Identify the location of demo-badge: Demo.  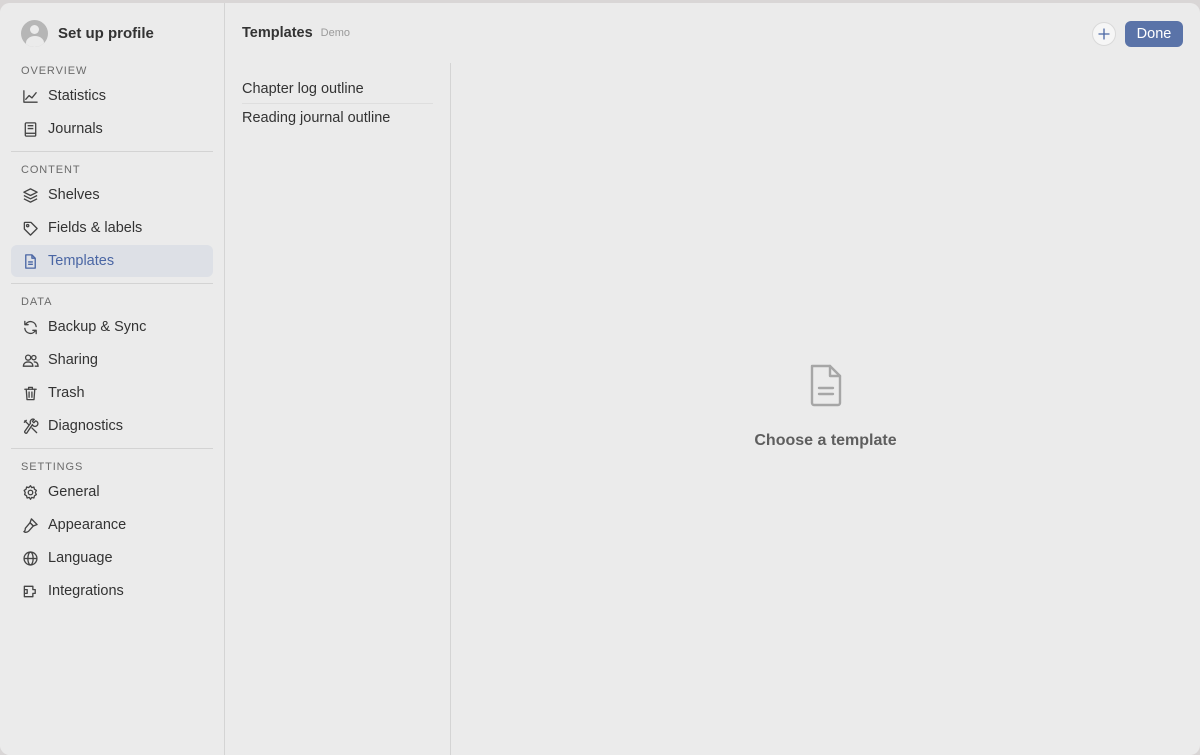
(335, 33).